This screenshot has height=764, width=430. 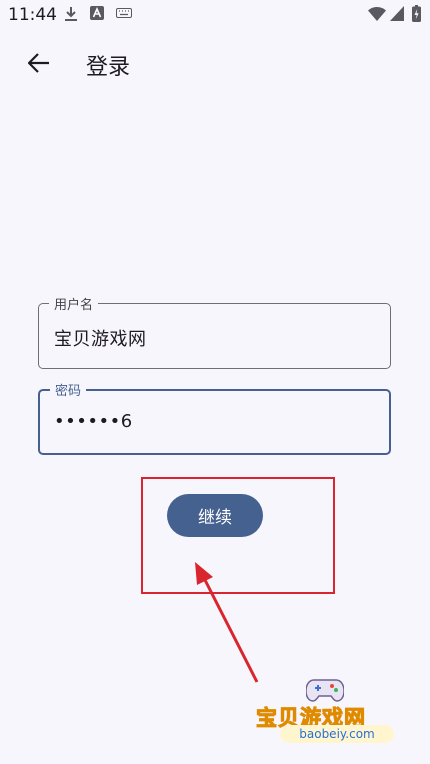 I want to click on watermark-url: baobeiy.com, so click(x=337, y=734).